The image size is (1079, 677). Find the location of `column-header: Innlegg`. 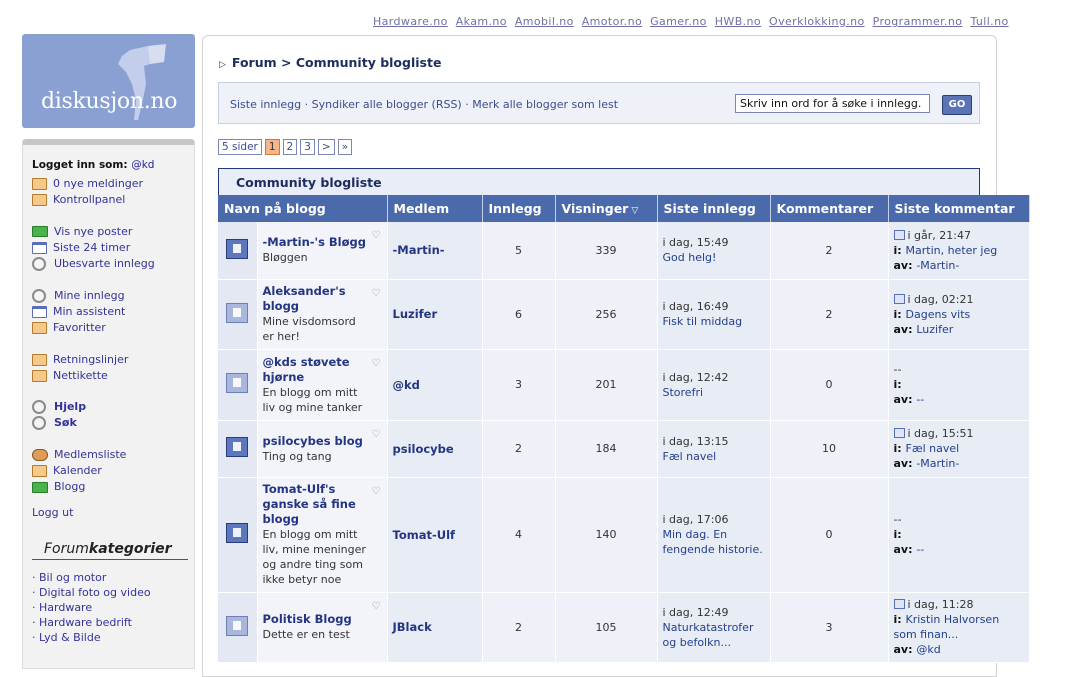

column-header: Innlegg is located at coordinates (519, 208).